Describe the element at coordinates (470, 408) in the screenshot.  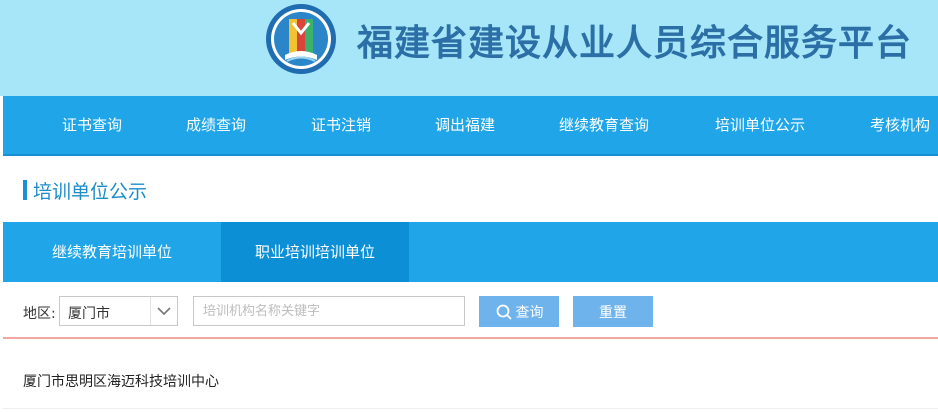
I see `list-item-separator` at that location.